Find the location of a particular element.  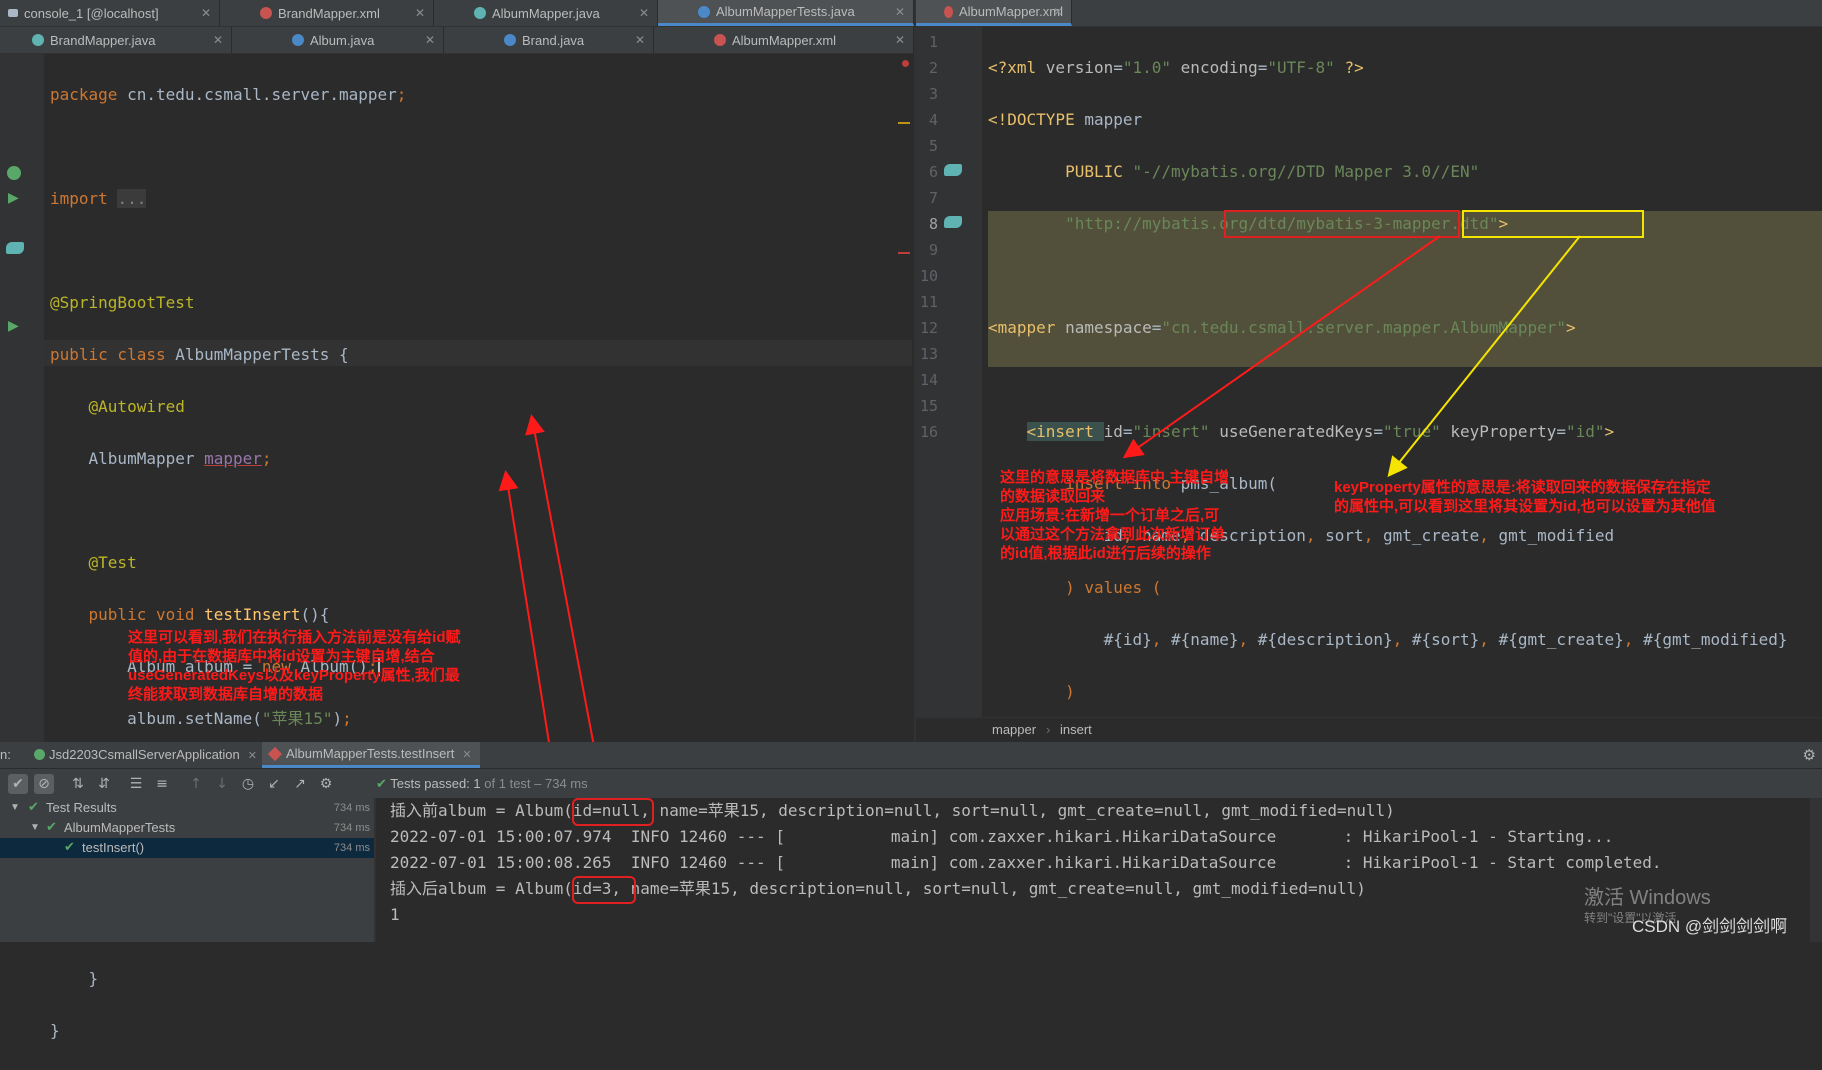

line-number: 4 is located at coordinates (933, 120).